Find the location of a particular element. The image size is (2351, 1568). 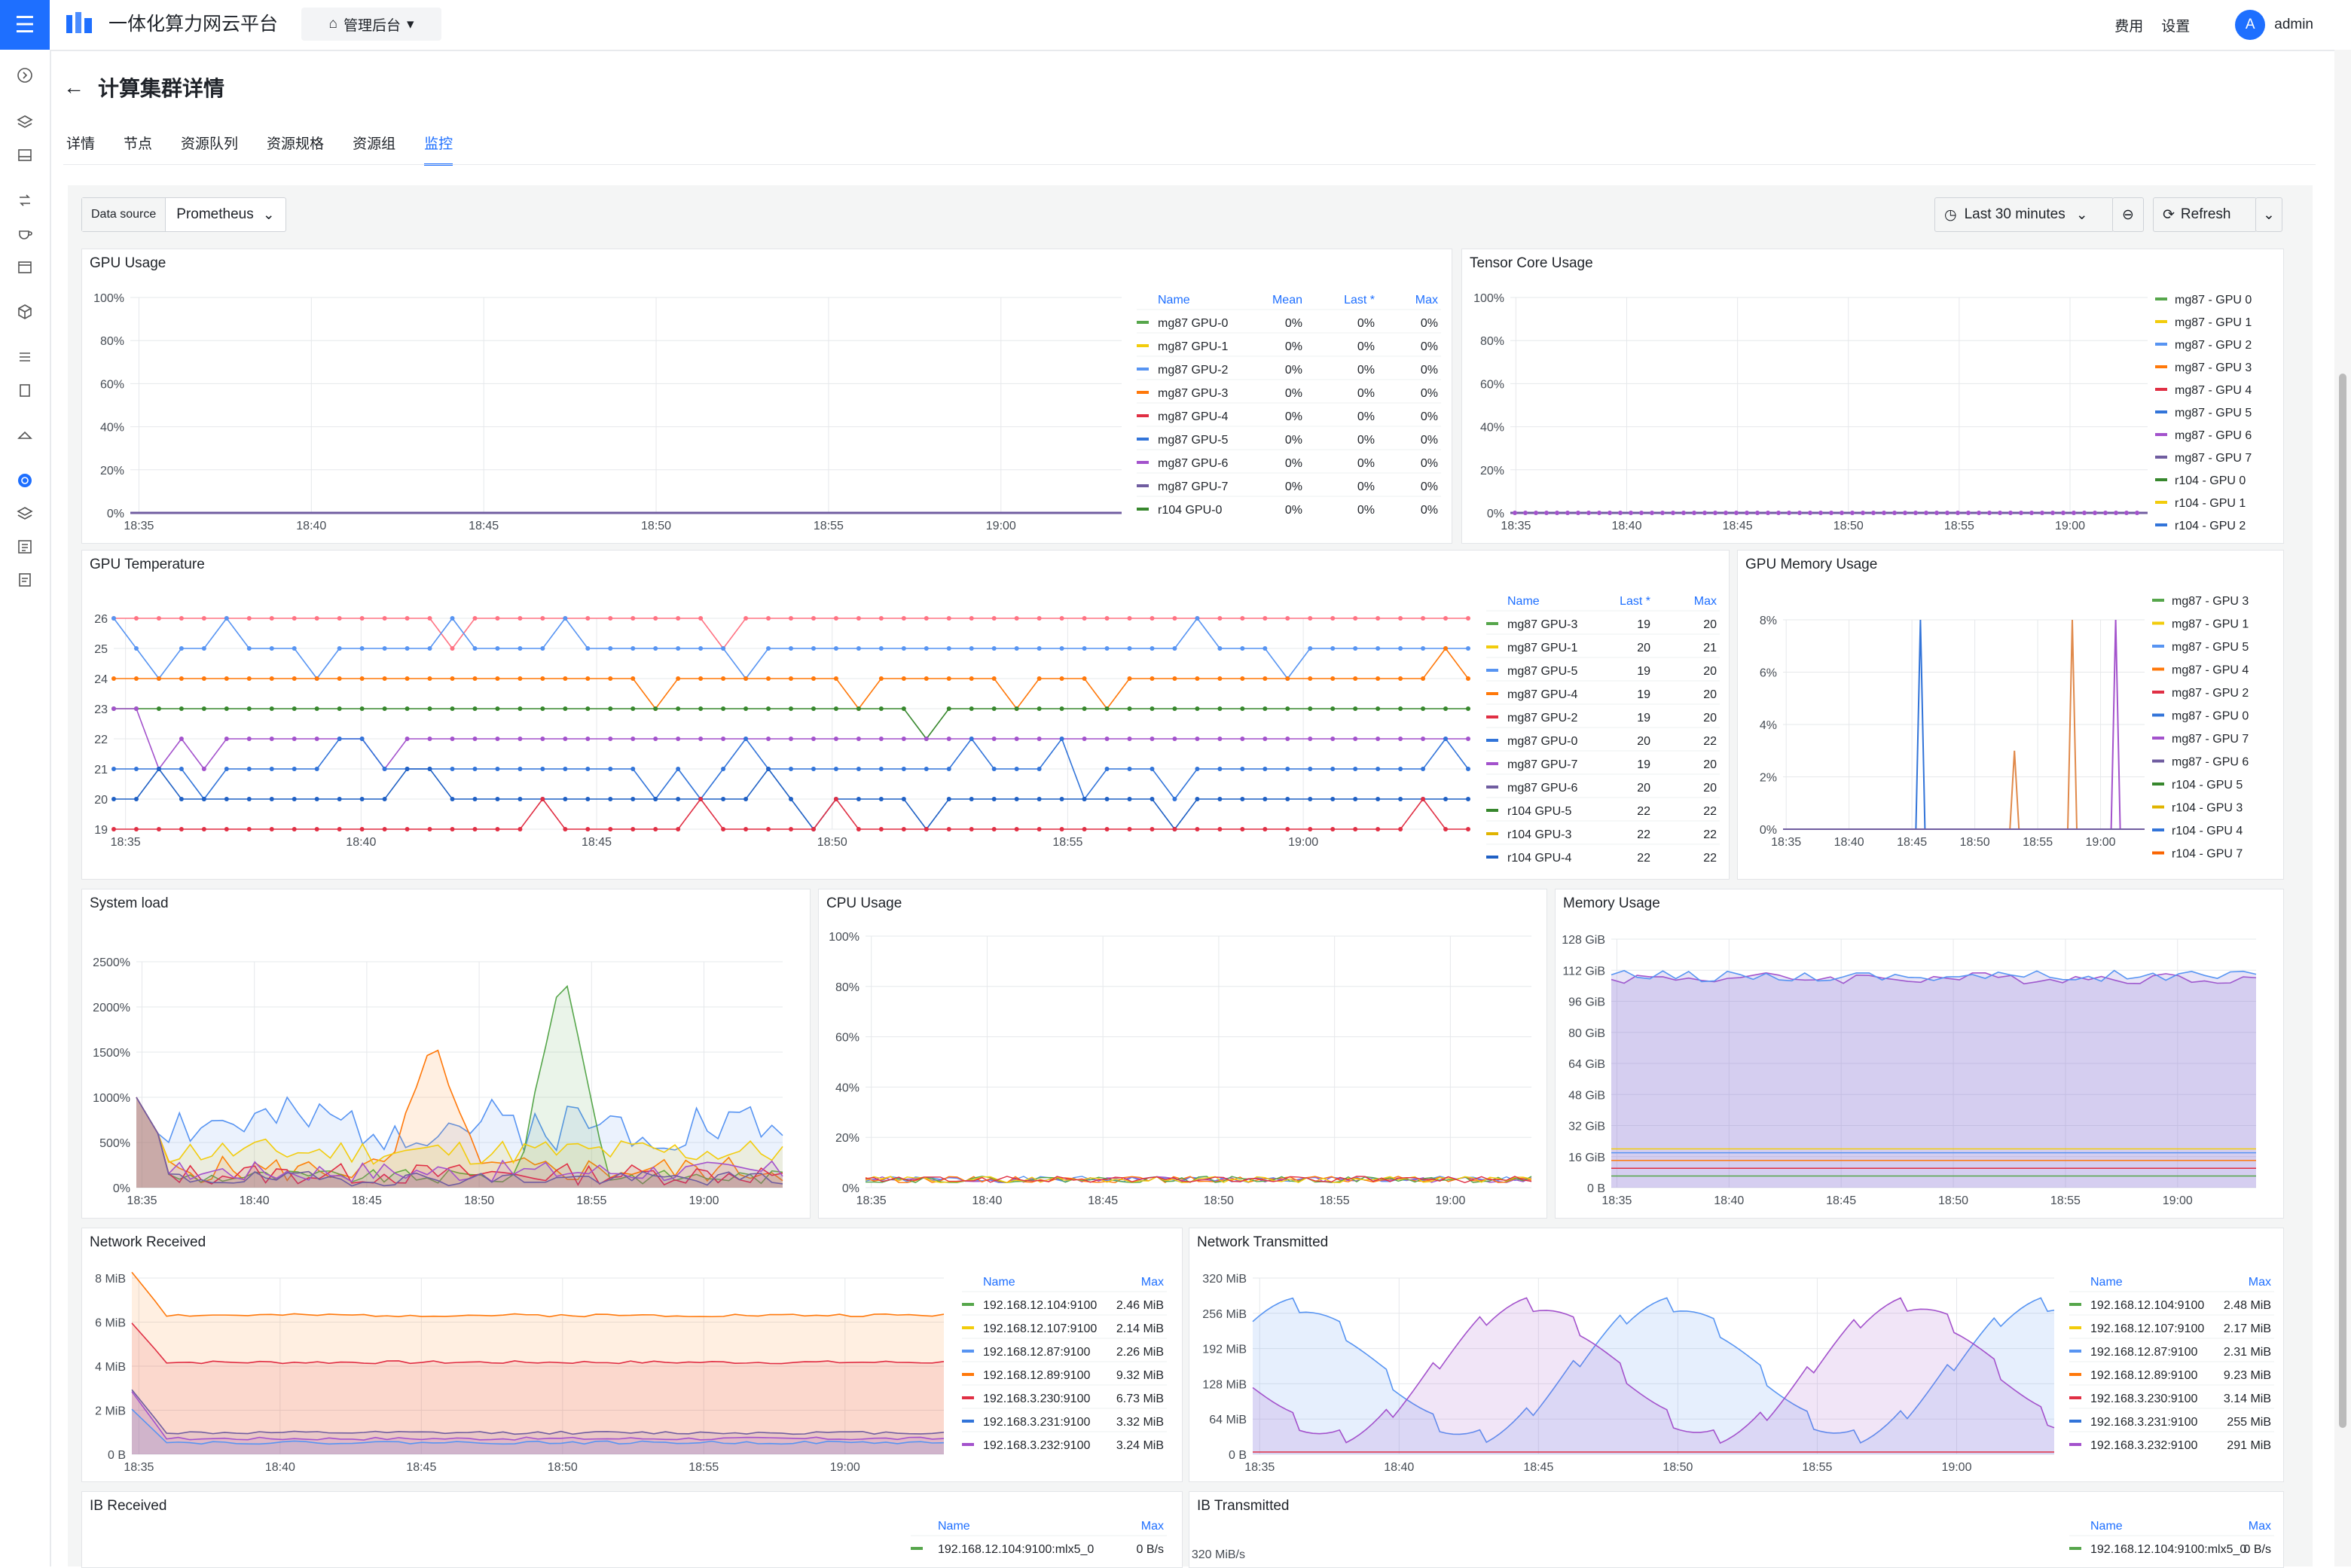

billing-link: 费用 is located at coordinates (2128, 25).